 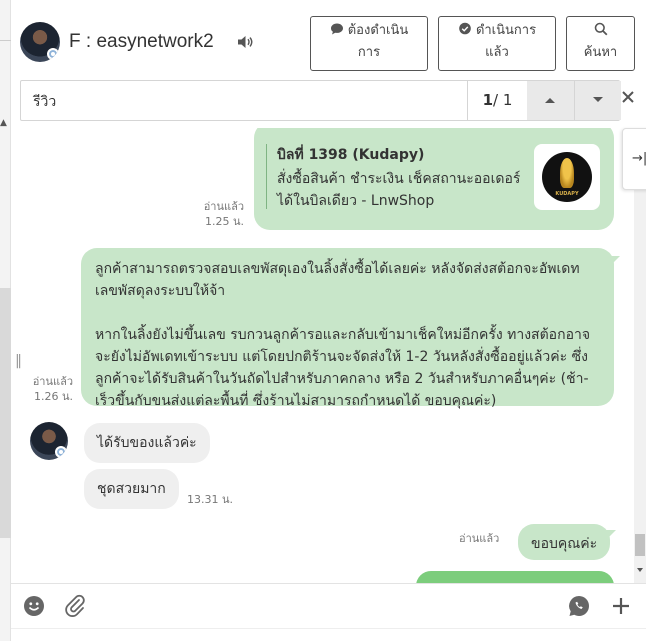 I want to click on search-result-counter: 1/ 1, so click(x=497, y=100).